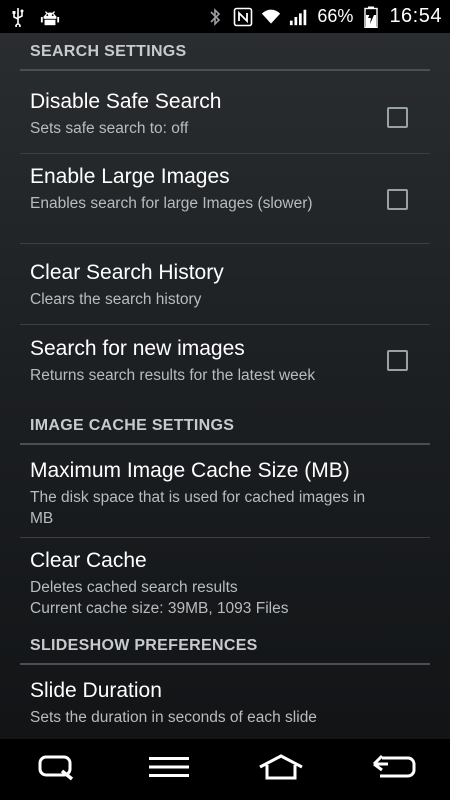 The image size is (450, 800). Describe the element at coordinates (144, 645) in the screenshot. I see `section-title: SLIDESHOW PREFERENCES` at that location.